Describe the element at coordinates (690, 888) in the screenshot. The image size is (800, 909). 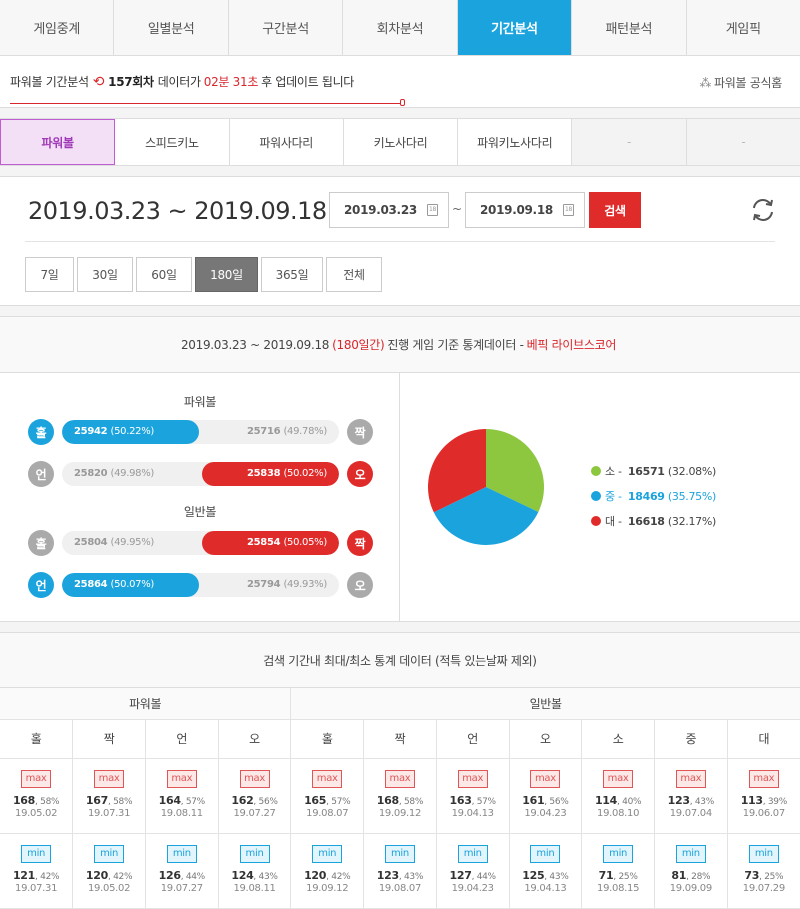
I see `min-date: 19.09.09` at that location.